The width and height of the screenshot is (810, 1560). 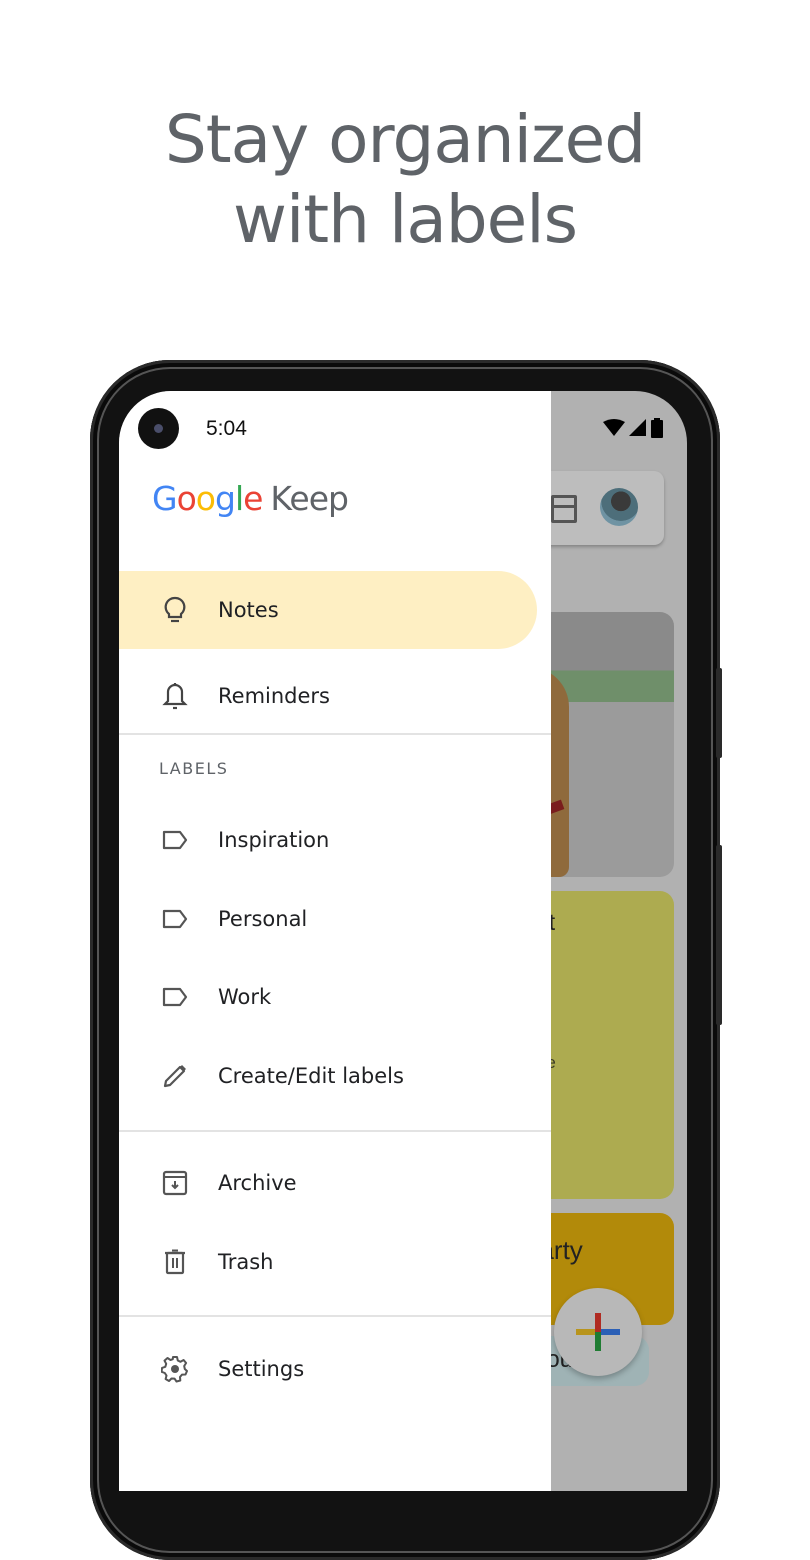 I want to click on drawer-item-label: Reminders, so click(x=274, y=696).